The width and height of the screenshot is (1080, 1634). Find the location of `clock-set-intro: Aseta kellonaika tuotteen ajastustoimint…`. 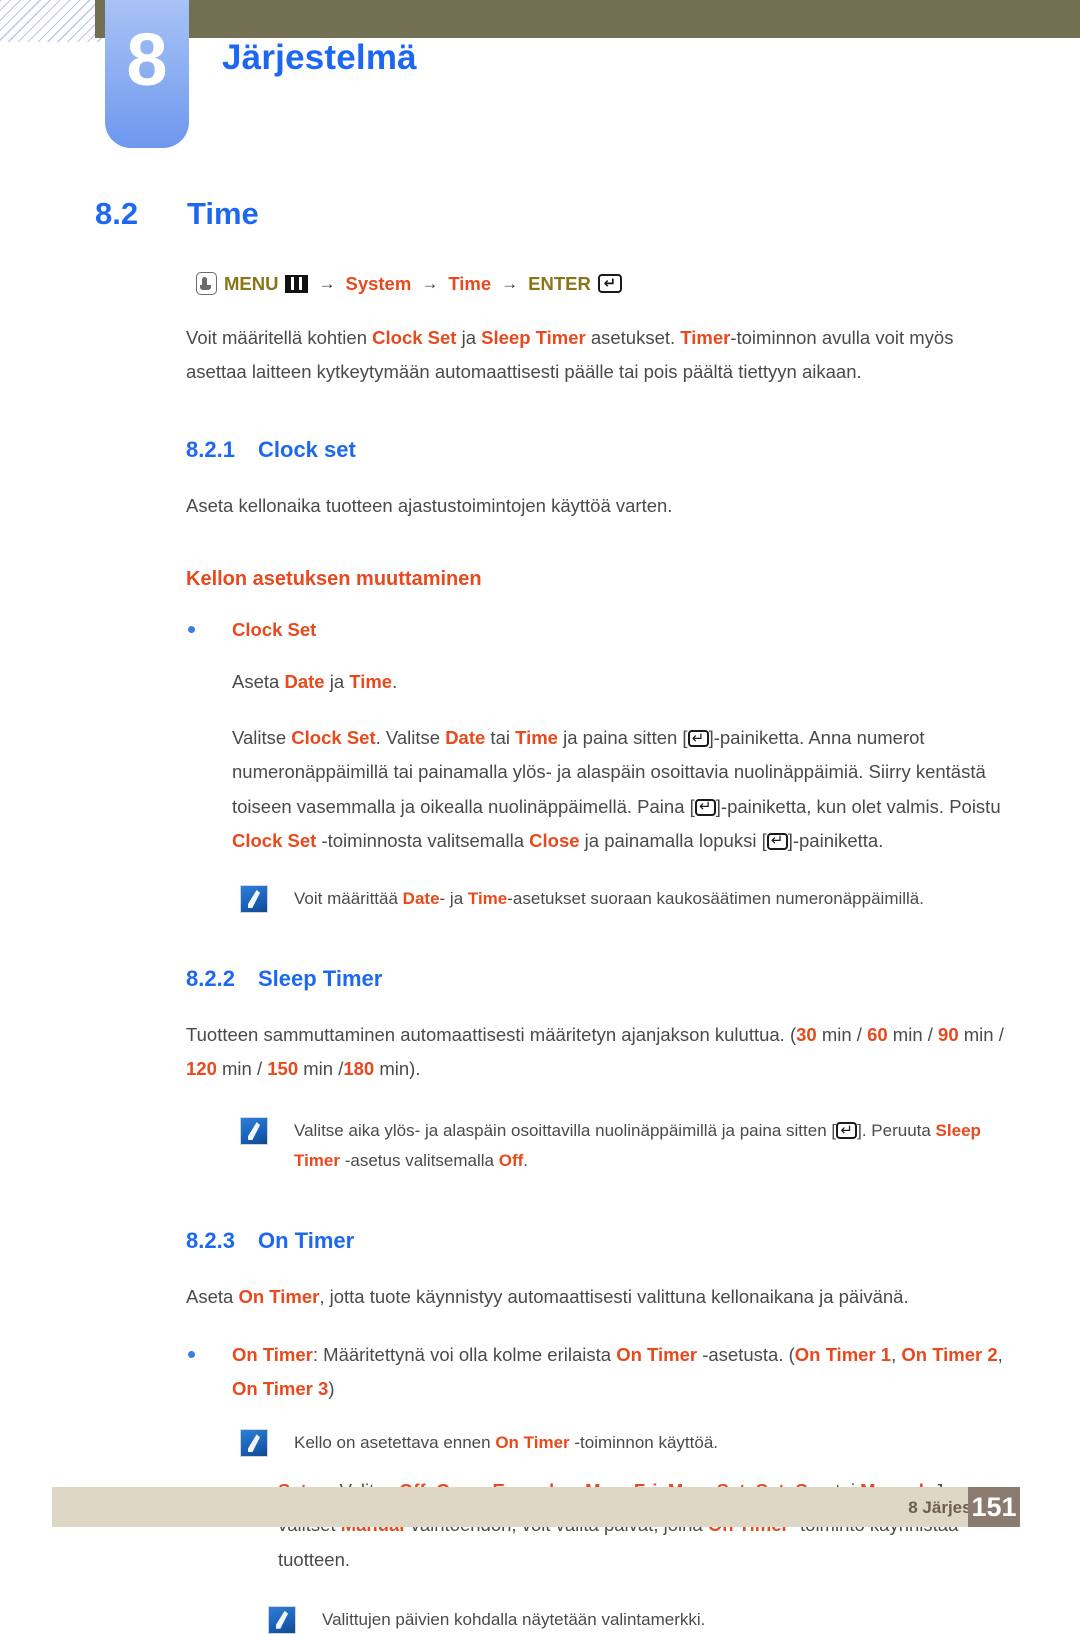

clock-set-intro: Aseta kellonaika tuotteen ajastustoimint… is located at coordinates (429, 506).